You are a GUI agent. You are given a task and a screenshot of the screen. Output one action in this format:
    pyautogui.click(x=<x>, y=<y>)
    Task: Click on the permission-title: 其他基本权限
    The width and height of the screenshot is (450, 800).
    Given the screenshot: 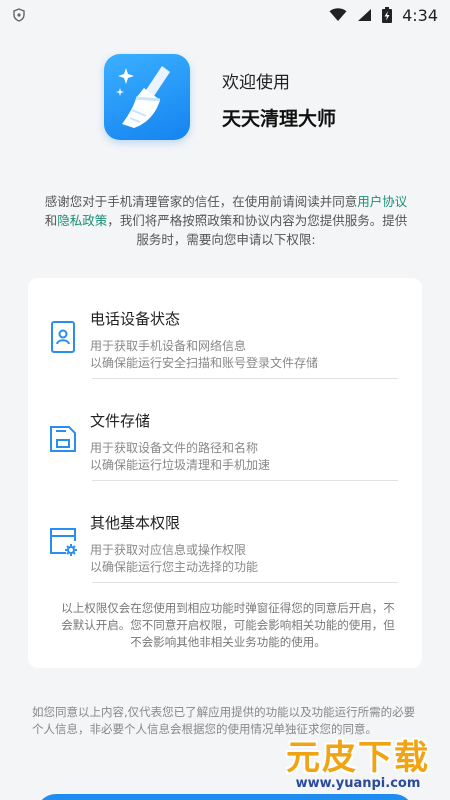 What is the action you would take?
    pyautogui.click(x=135, y=523)
    